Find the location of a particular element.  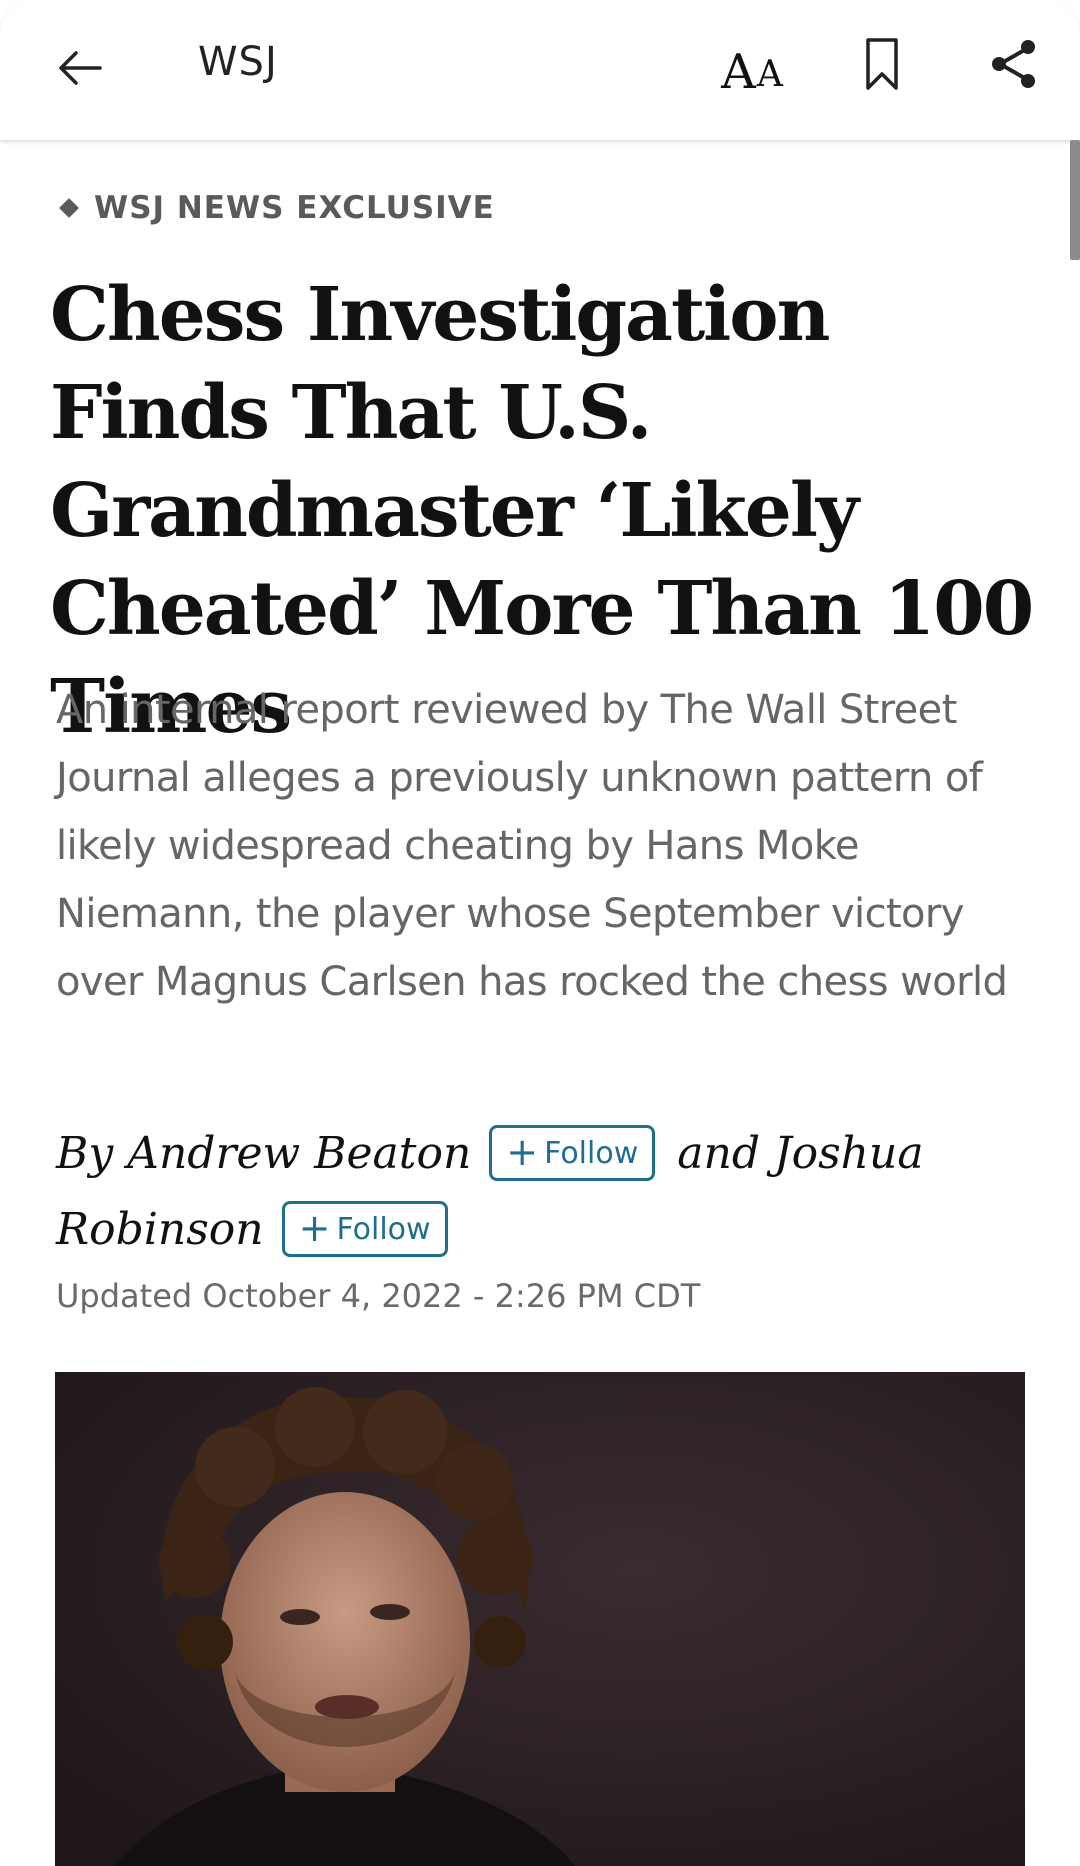

font-size-button: AA is located at coordinates (752, 65).